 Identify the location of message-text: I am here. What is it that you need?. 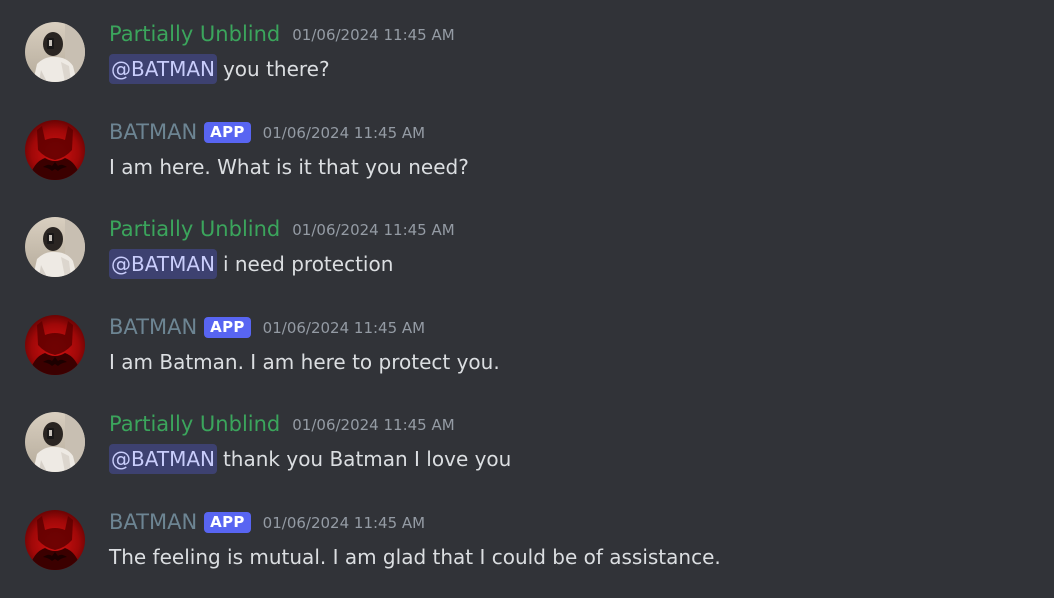
(289, 167).